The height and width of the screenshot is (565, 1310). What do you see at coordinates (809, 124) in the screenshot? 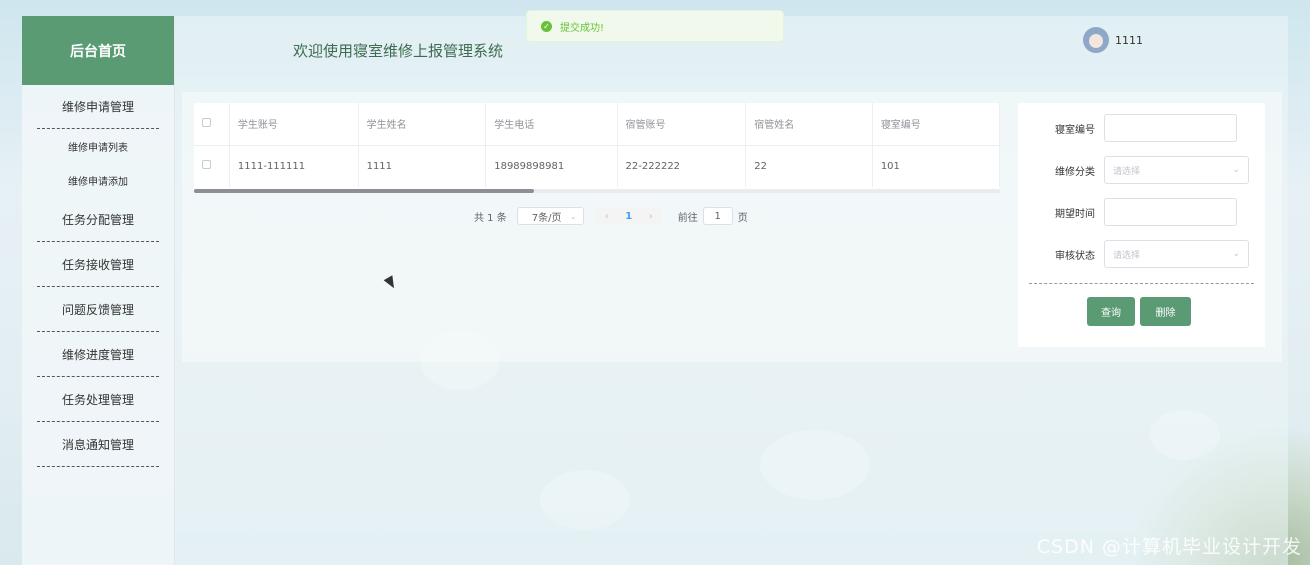
I see `column-header: 宿管姓名` at bounding box center [809, 124].